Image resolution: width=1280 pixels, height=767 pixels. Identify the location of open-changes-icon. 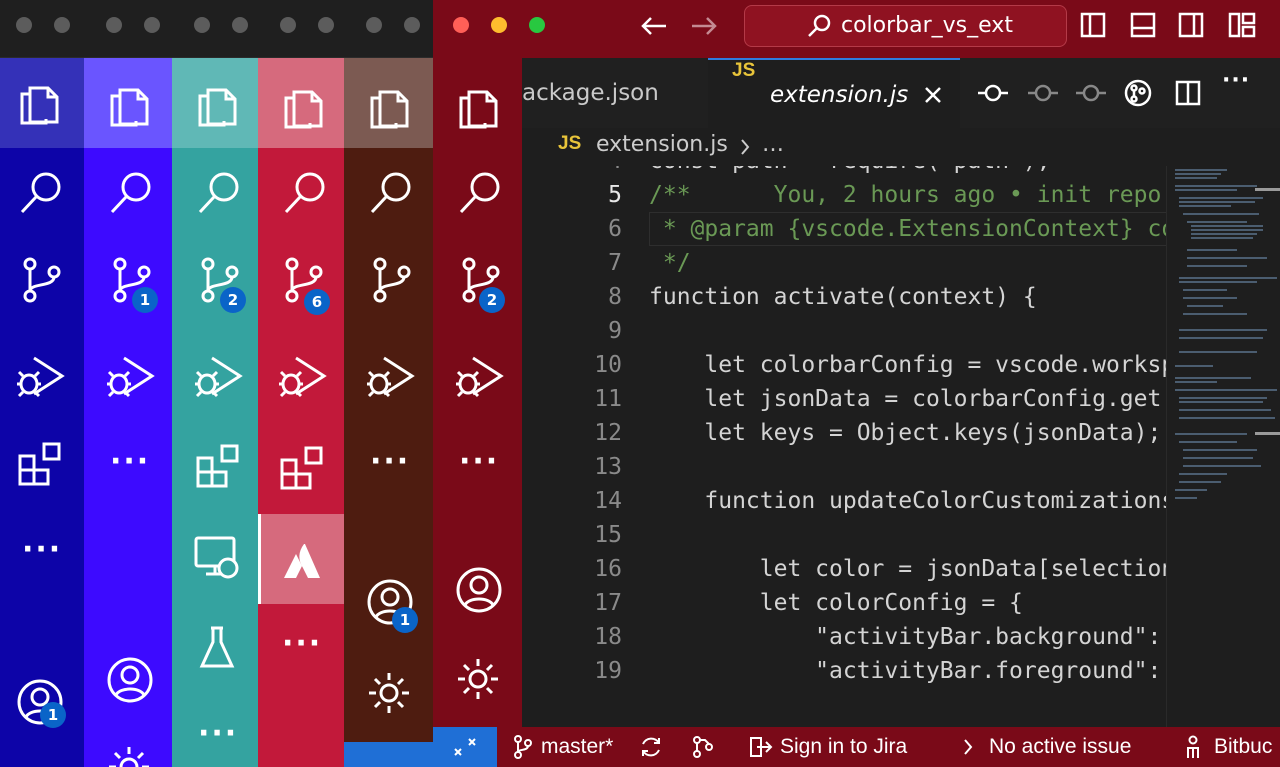
(1138, 93).